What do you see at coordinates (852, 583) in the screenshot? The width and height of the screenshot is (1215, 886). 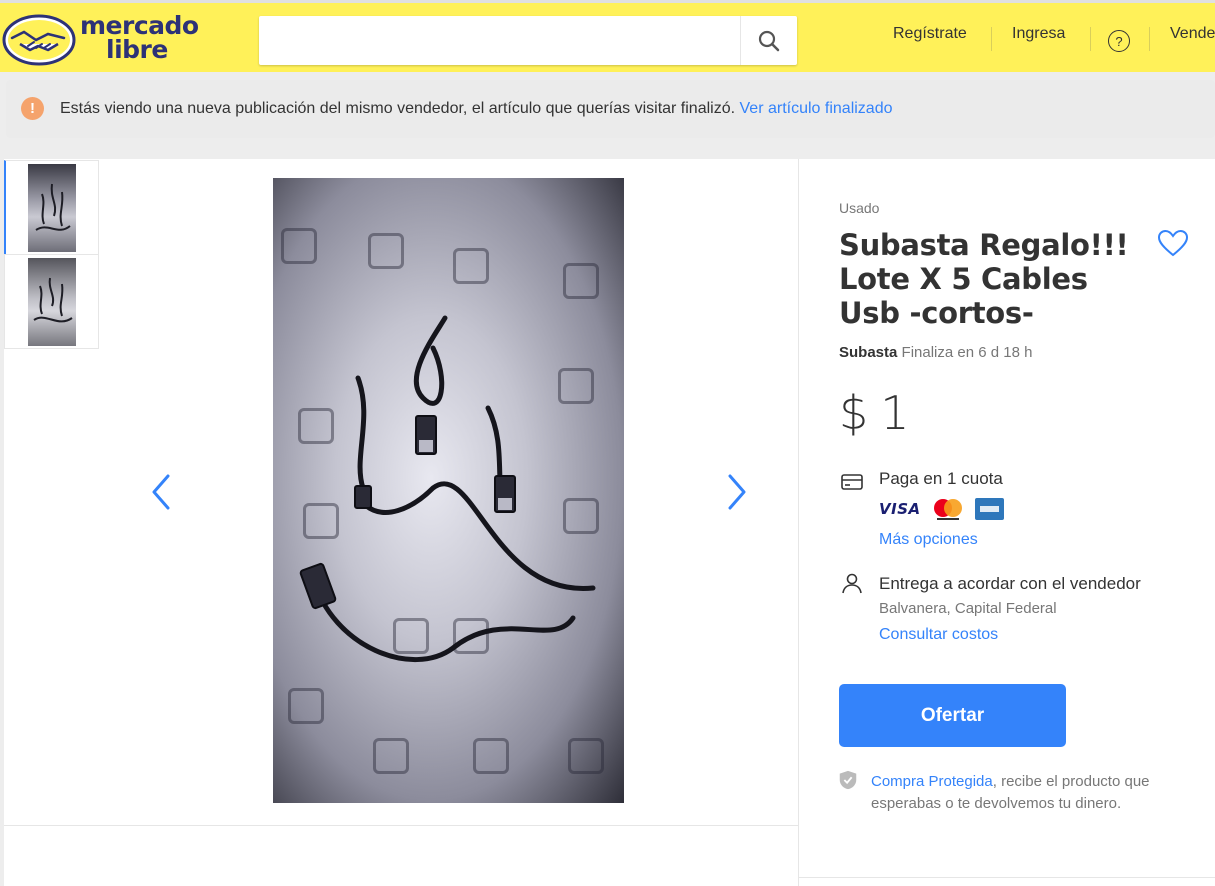 I see `person-icon` at bounding box center [852, 583].